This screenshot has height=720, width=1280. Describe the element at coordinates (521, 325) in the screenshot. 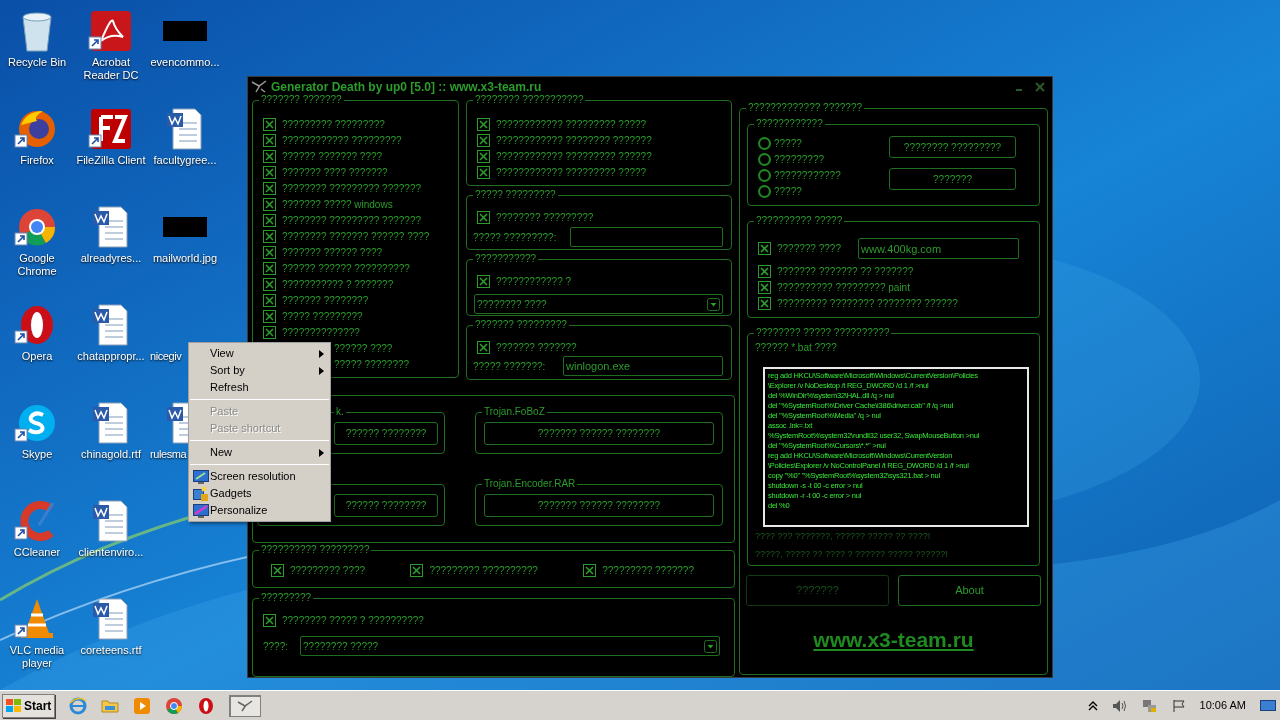

I see `group-title: ??????? ?????????` at that location.